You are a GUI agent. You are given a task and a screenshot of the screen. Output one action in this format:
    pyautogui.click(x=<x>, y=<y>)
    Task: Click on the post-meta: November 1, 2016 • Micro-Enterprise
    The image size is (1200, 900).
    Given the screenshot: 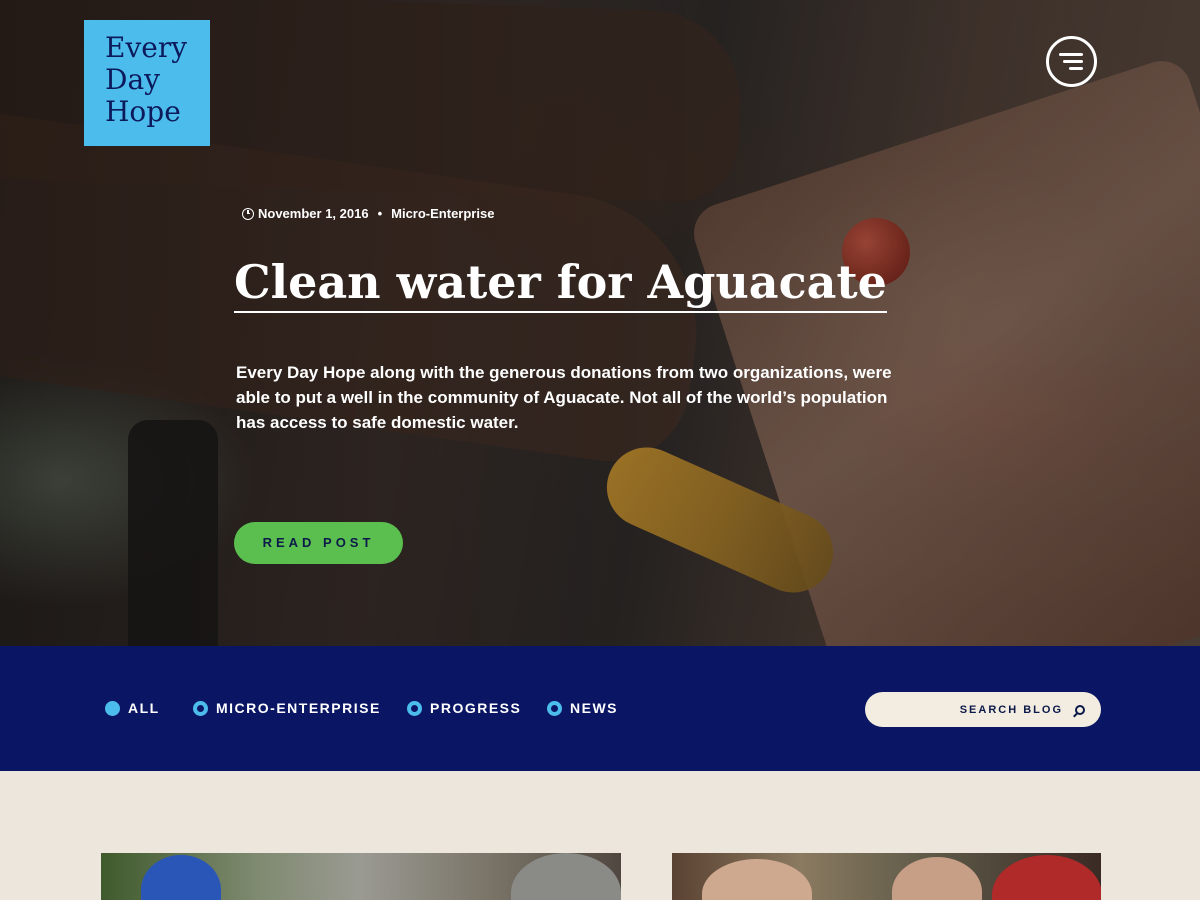 What is the action you would take?
    pyautogui.click(x=368, y=213)
    